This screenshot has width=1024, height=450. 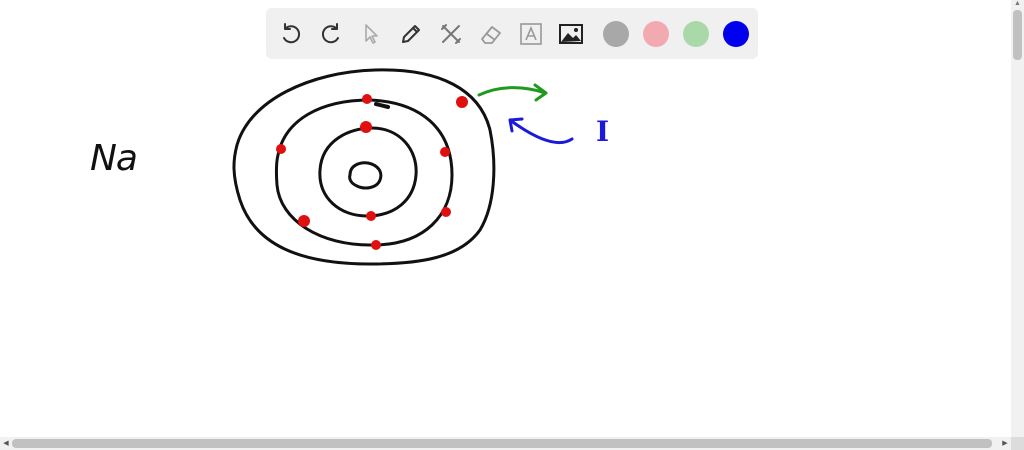 What do you see at coordinates (462, 102) in the screenshot?
I see `electron-valence` at bounding box center [462, 102].